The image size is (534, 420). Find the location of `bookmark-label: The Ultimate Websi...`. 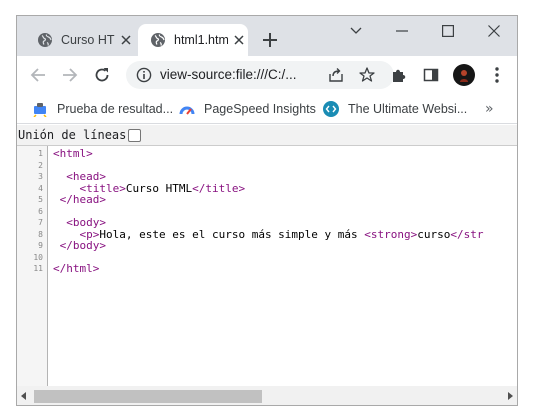

bookmark-label: The Ultimate Websi... is located at coordinates (408, 109).